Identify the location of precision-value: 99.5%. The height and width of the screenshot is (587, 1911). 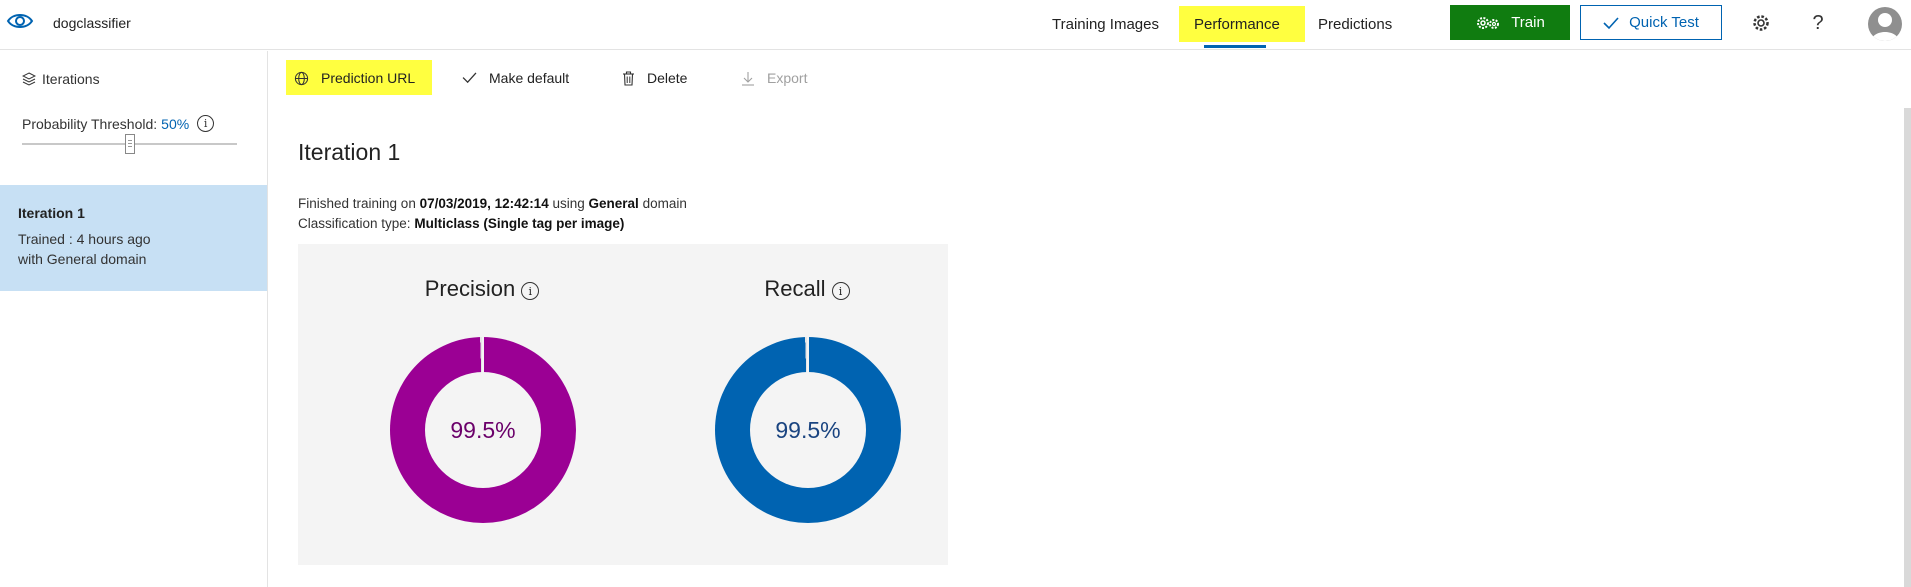
(483, 430).